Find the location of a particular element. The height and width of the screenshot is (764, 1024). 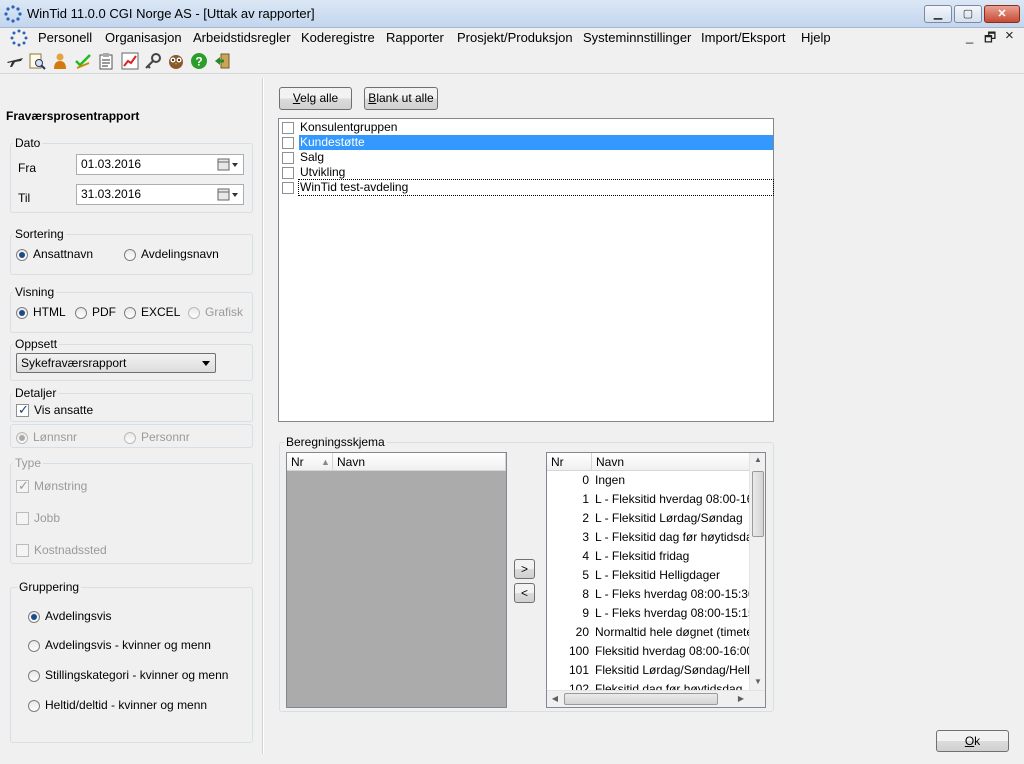

menu-rapporter: Rapporter is located at coordinates (415, 37).